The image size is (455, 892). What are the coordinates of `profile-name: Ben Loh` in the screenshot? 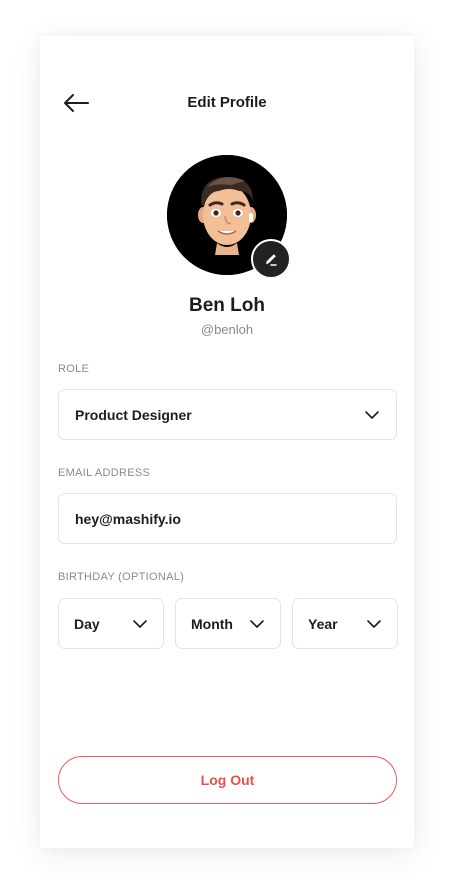 It's located at (227, 305).